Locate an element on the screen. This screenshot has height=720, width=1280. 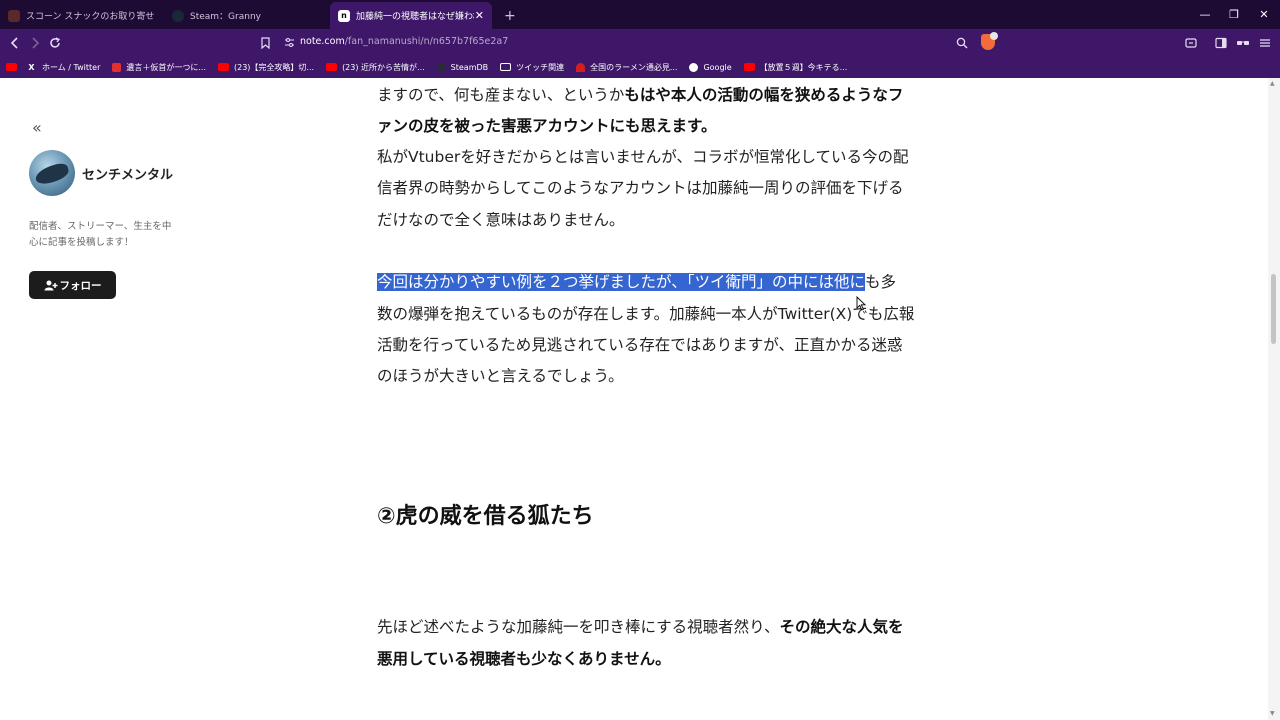
url-field: note.com/fan_namanushi/n/n657b7f65e2a7 is located at coordinates (404, 41).